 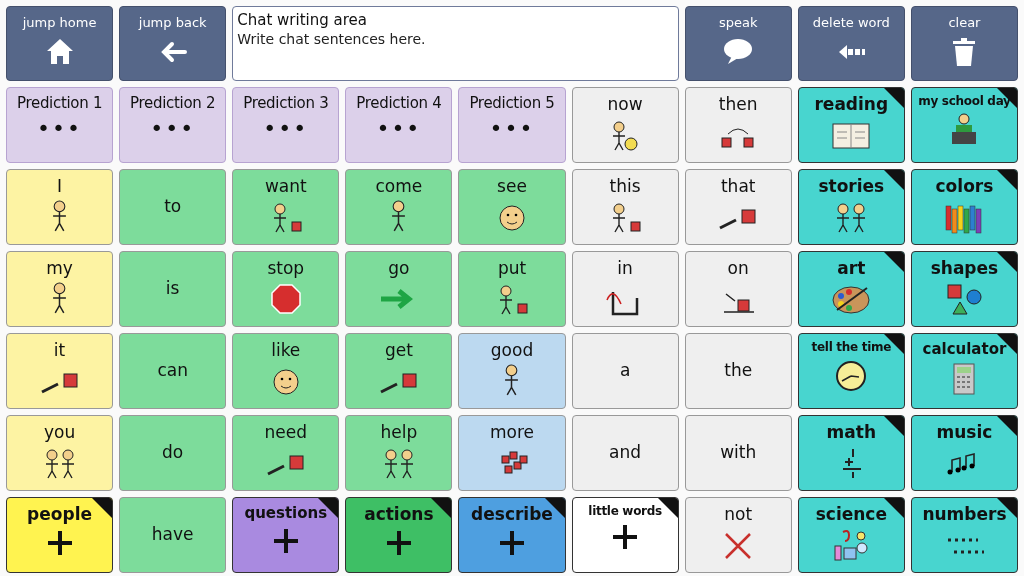 I want to click on chat-input-field: Write chat sentences here., so click(x=455, y=53).